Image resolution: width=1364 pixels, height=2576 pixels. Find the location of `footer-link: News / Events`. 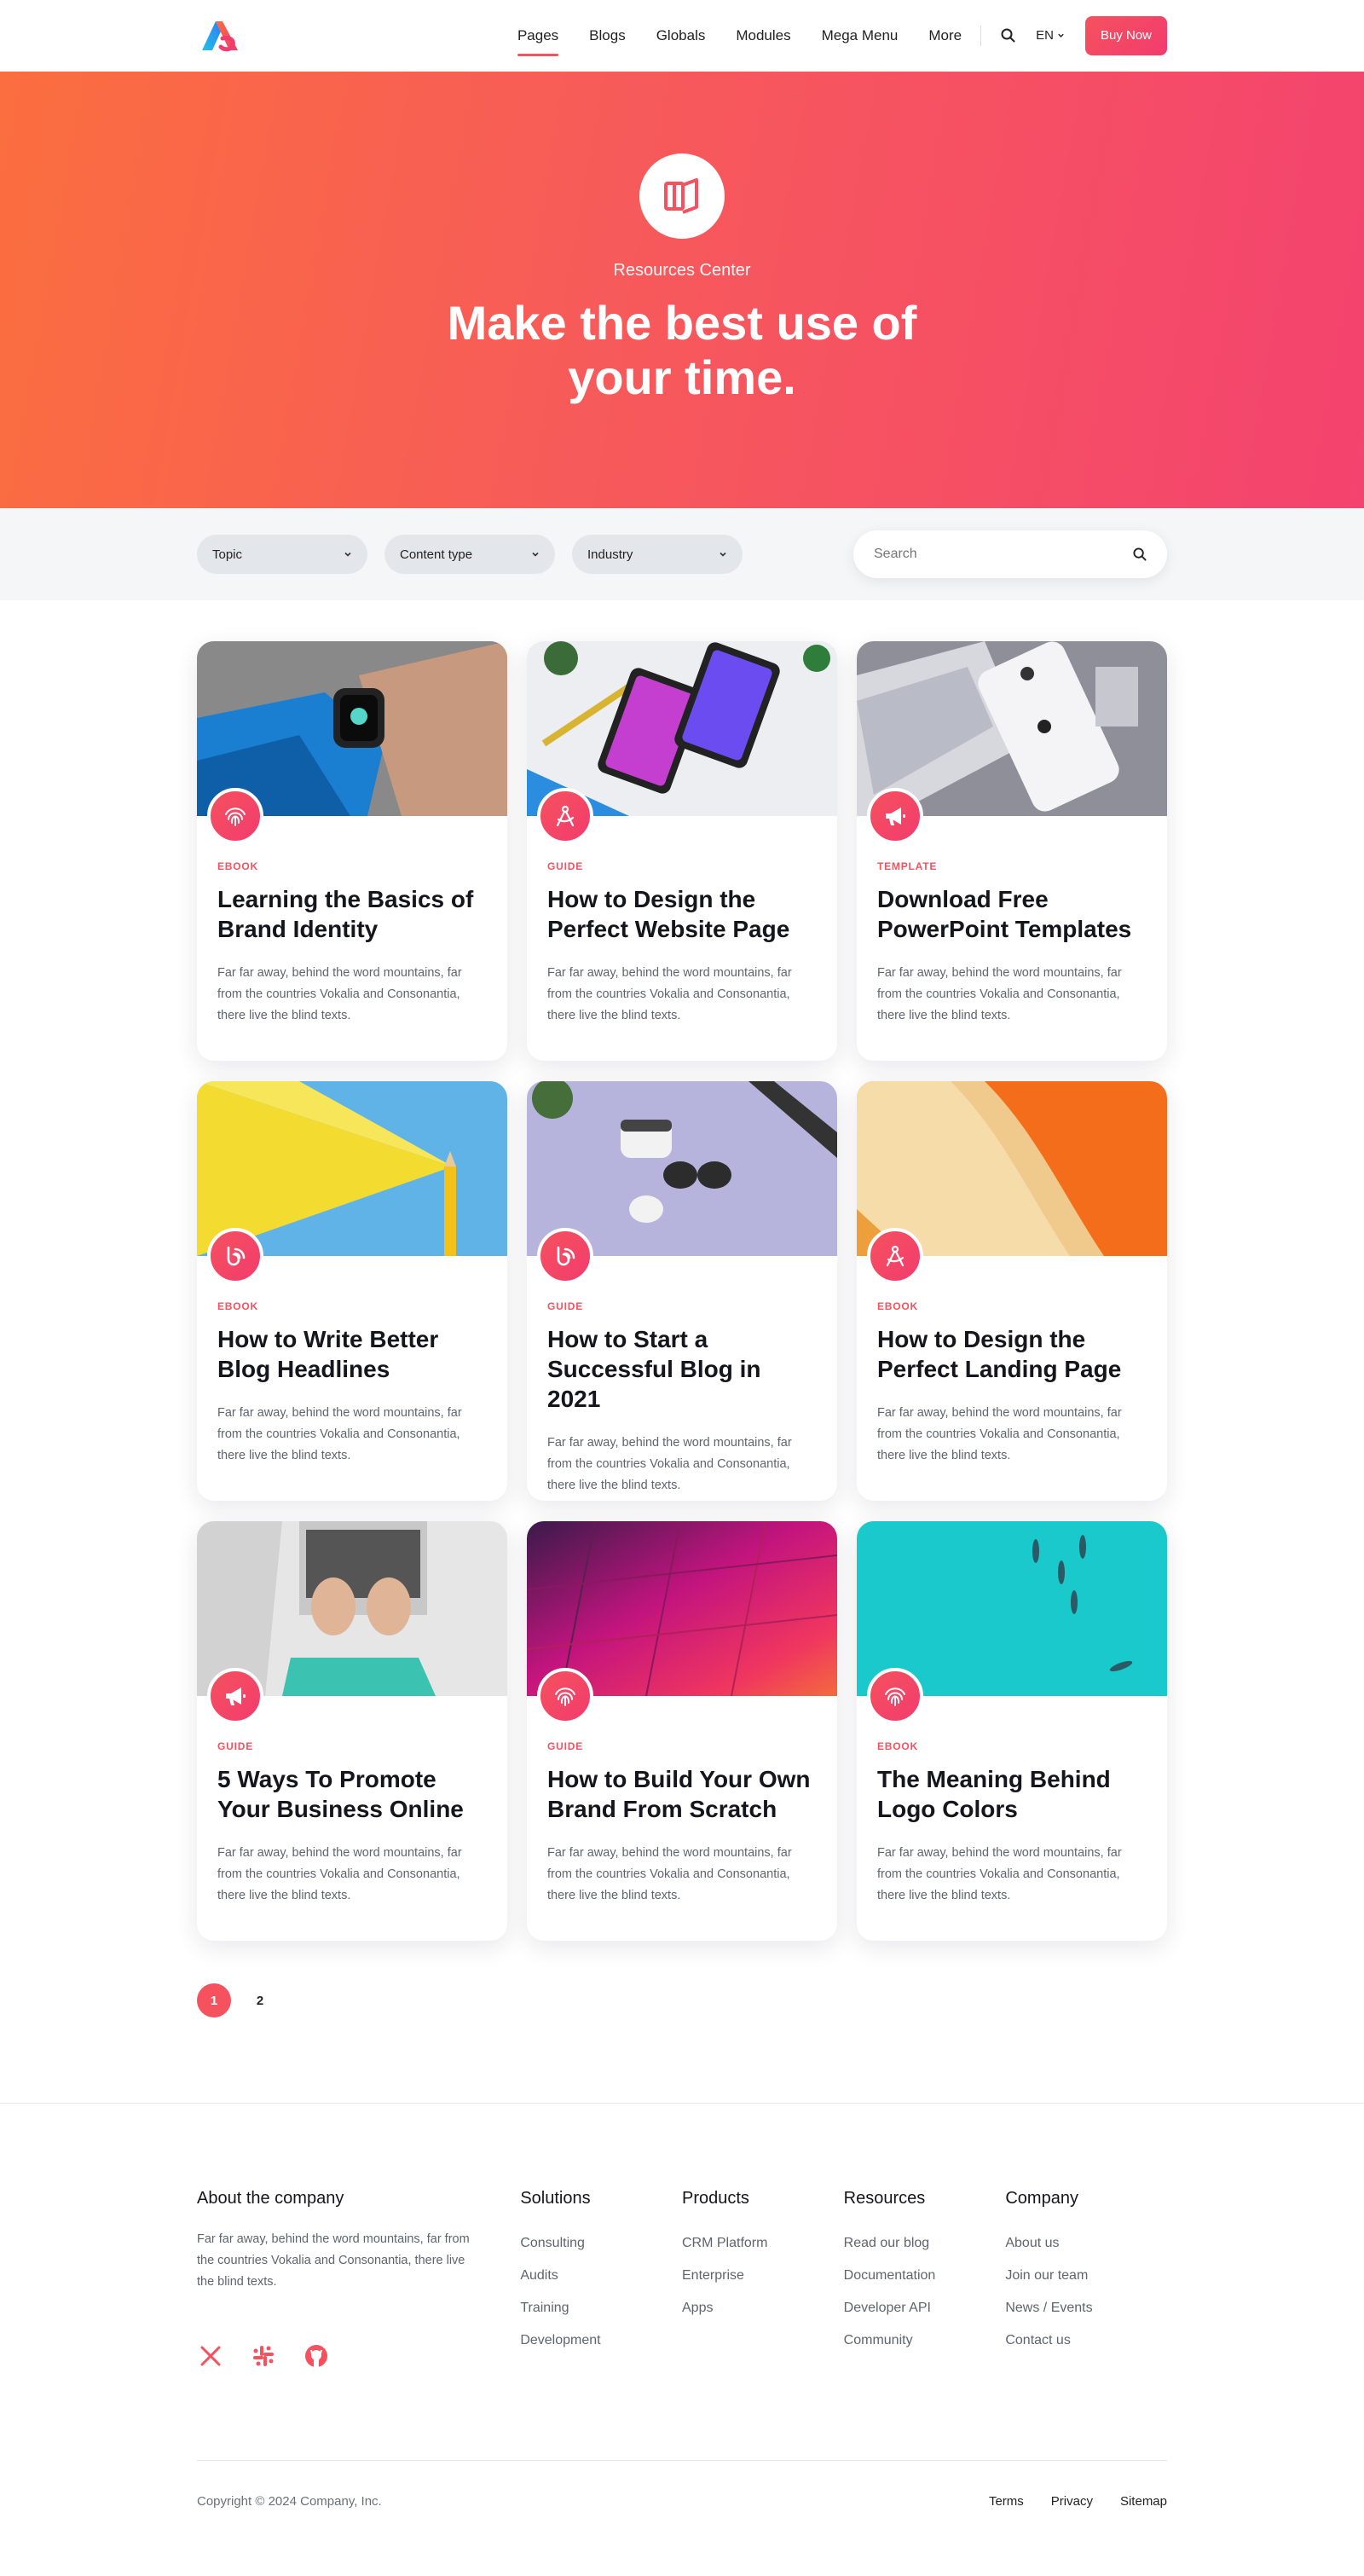

footer-link: News / Events is located at coordinates (1086, 2308).